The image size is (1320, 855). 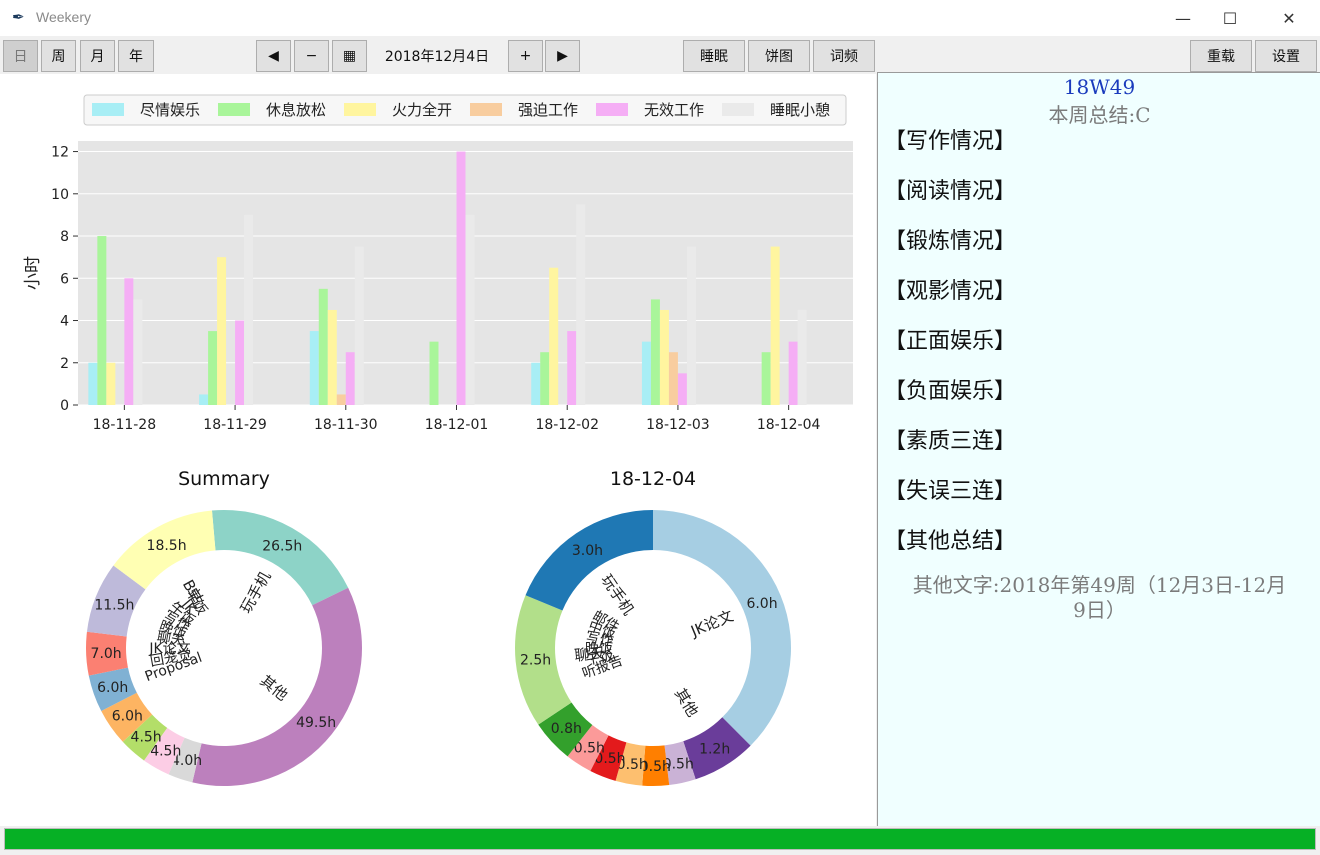 I want to click on y-tick-label: 0, so click(x=64, y=406).